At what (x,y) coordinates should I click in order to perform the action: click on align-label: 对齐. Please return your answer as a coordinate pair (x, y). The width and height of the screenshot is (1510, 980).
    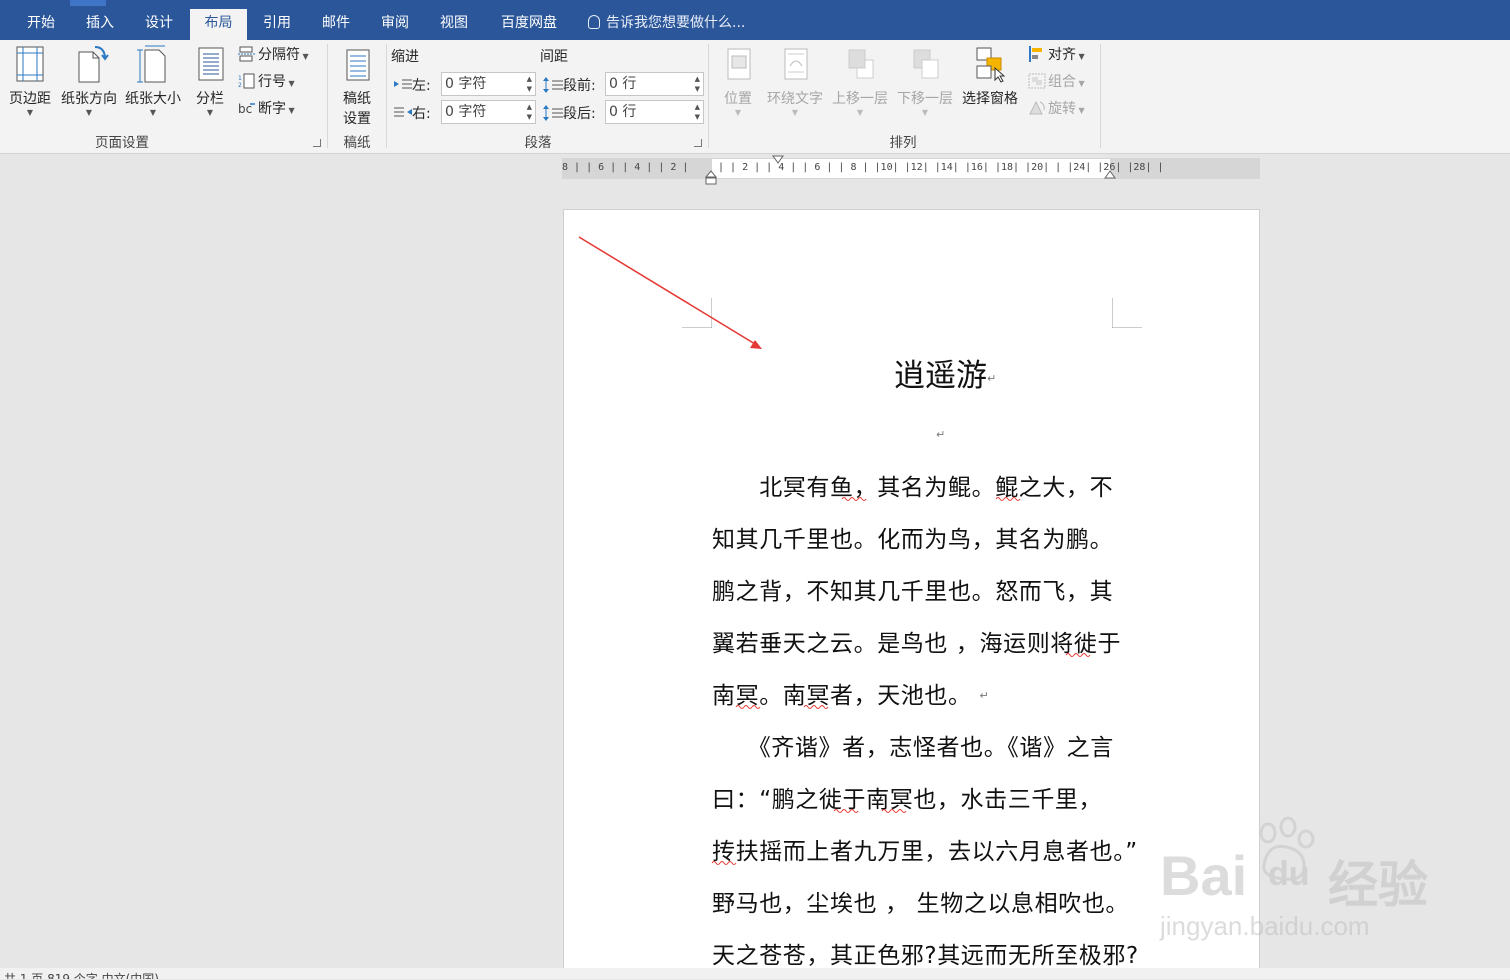
    Looking at the image, I should click on (1062, 55).